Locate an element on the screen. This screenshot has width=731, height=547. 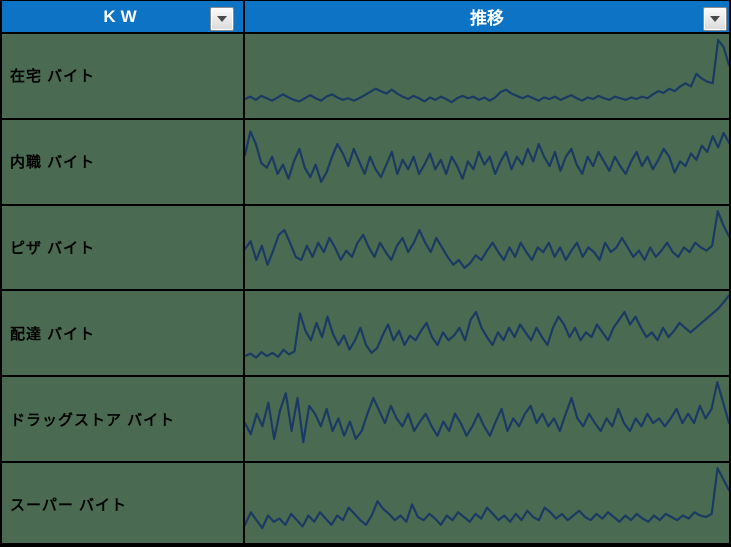
keyword-label: 在宅 バイト is located at coordinates (53, 77).